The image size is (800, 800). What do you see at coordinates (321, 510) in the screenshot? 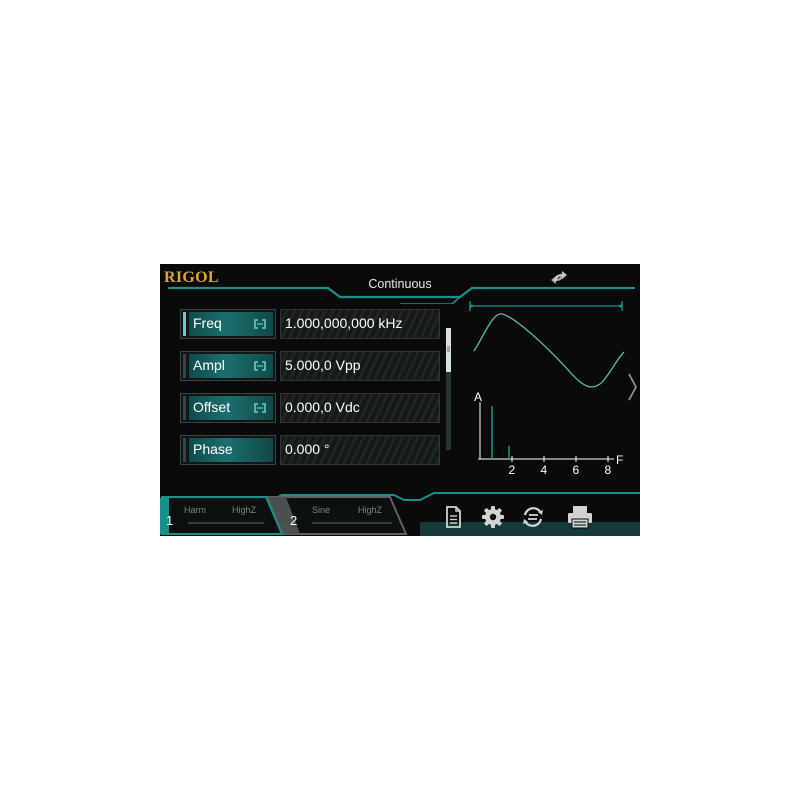
I see `channel-2-waveform: Sine` at bounding box center [321, 510].